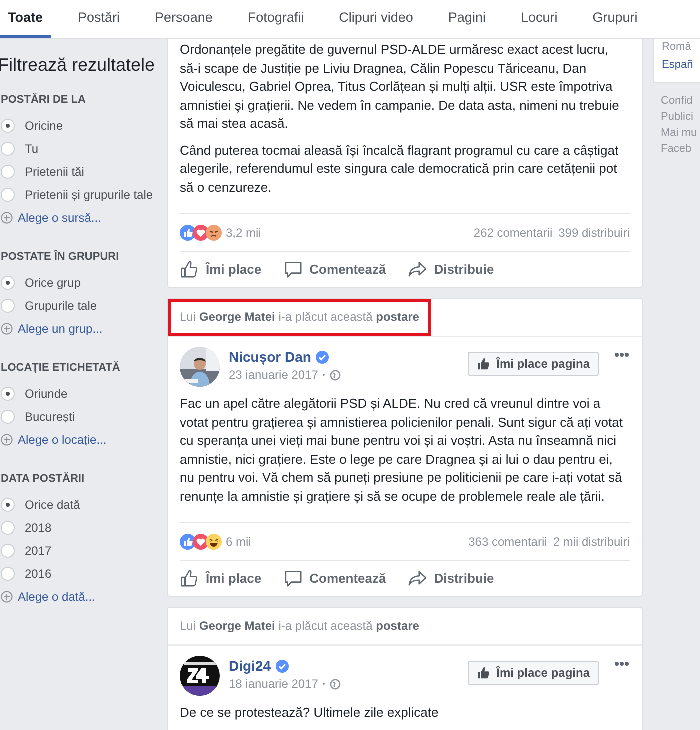 Image resolution: width=700 pixels, height=730 pixels. Describe the element at coordinates (310, 713) in the screenshot. I see `post-text: De ce se protestează? Ultimele zile explicate` at that location.